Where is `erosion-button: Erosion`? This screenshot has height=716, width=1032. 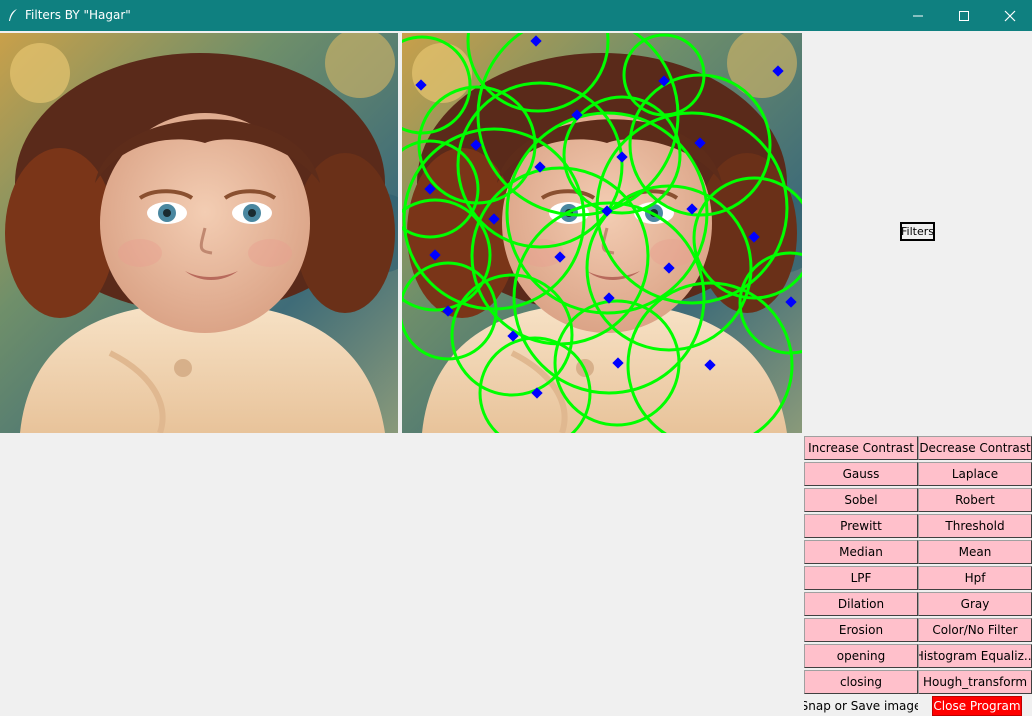
erosion-button: Erosion is located at coordinates (861, 630).